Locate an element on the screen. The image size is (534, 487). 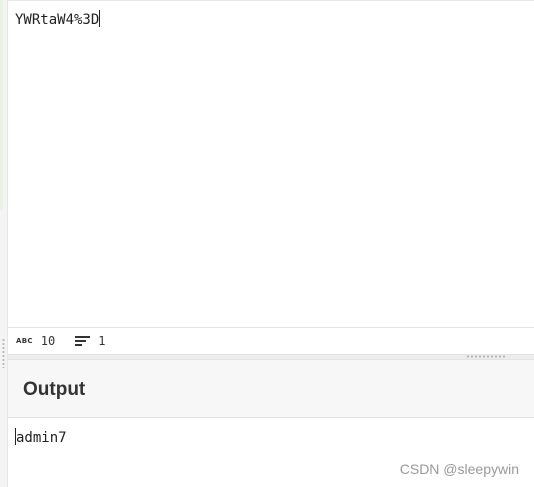
text-caret is located at coordinates (100, 18).